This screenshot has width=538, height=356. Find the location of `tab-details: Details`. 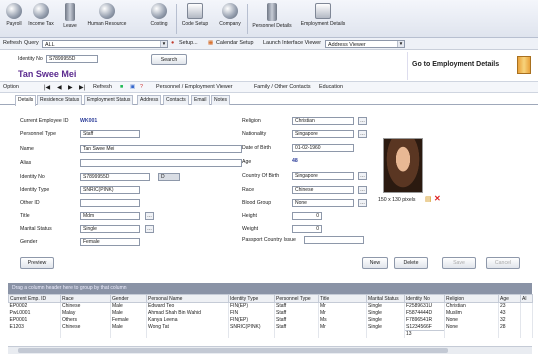

tab-details: Details is located at coordinates (26, 100).